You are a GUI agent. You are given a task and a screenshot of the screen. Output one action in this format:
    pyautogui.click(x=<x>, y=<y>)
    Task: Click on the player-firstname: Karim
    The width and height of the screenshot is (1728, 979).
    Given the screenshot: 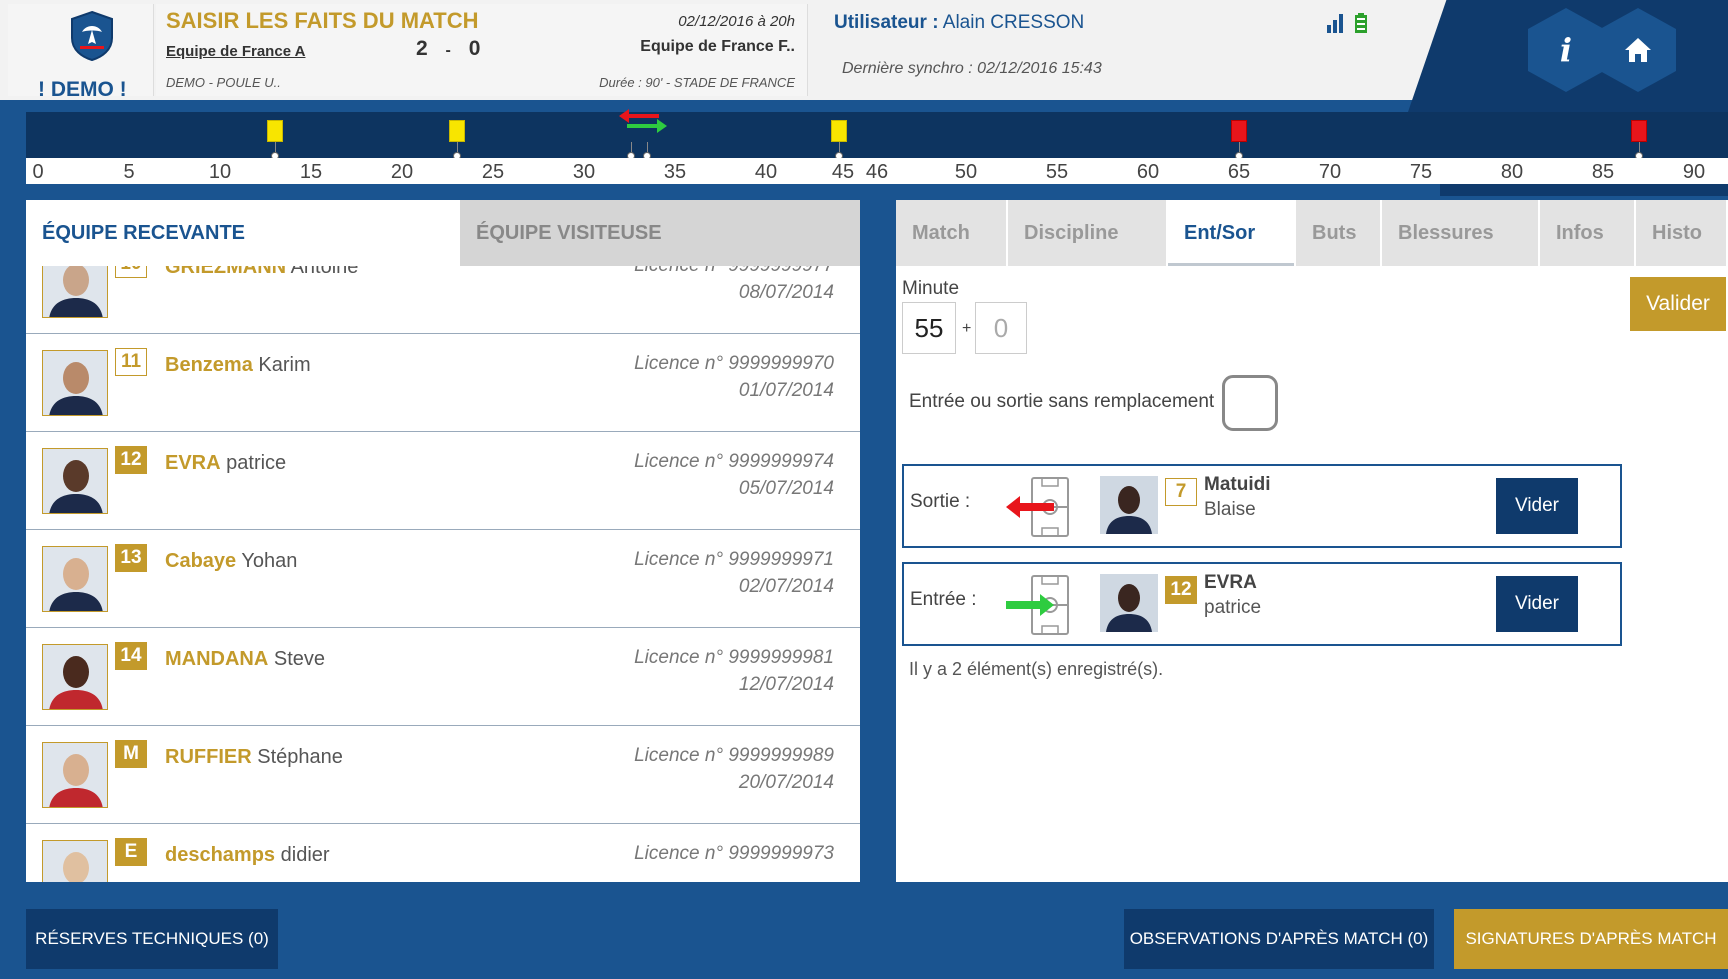 What is the action you would take?
    pyautogui.click(x=284, y=365)
    